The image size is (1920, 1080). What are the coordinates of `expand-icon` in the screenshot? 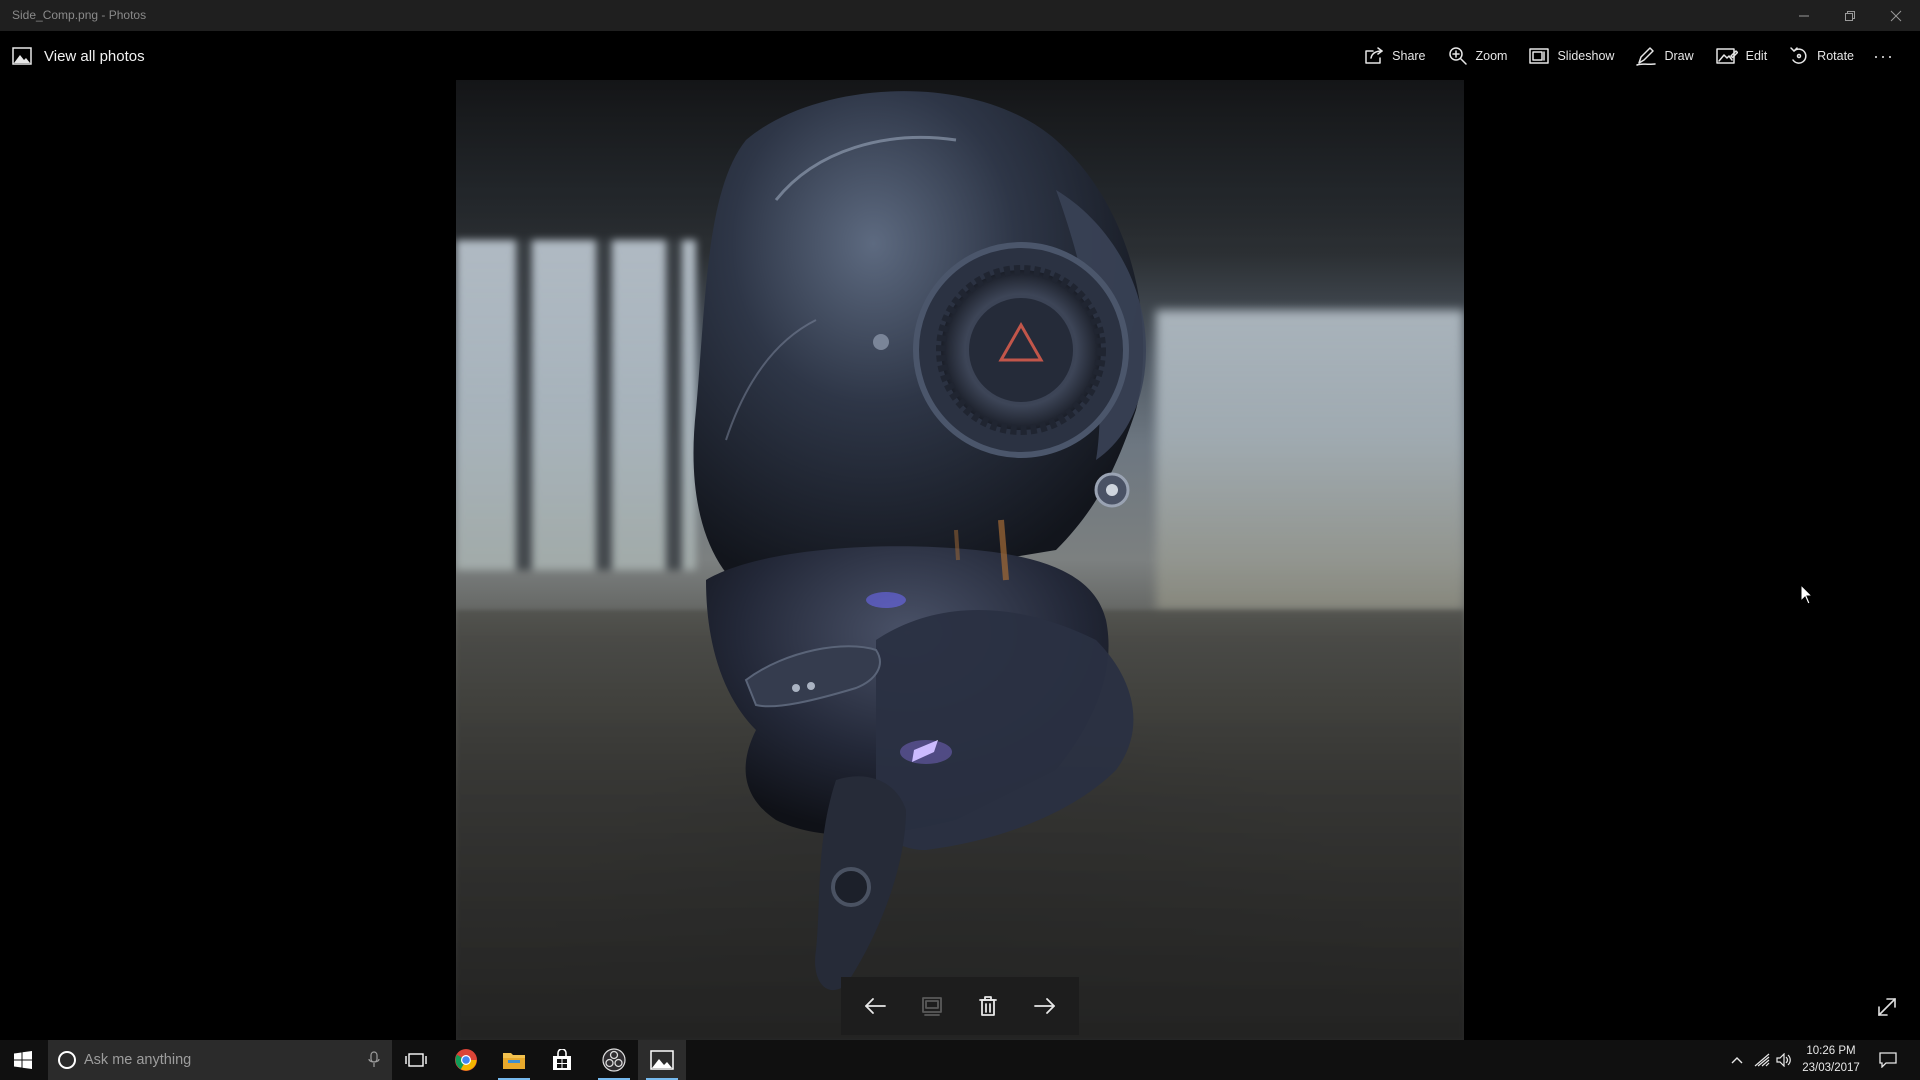 It's located at (1887, 1007).